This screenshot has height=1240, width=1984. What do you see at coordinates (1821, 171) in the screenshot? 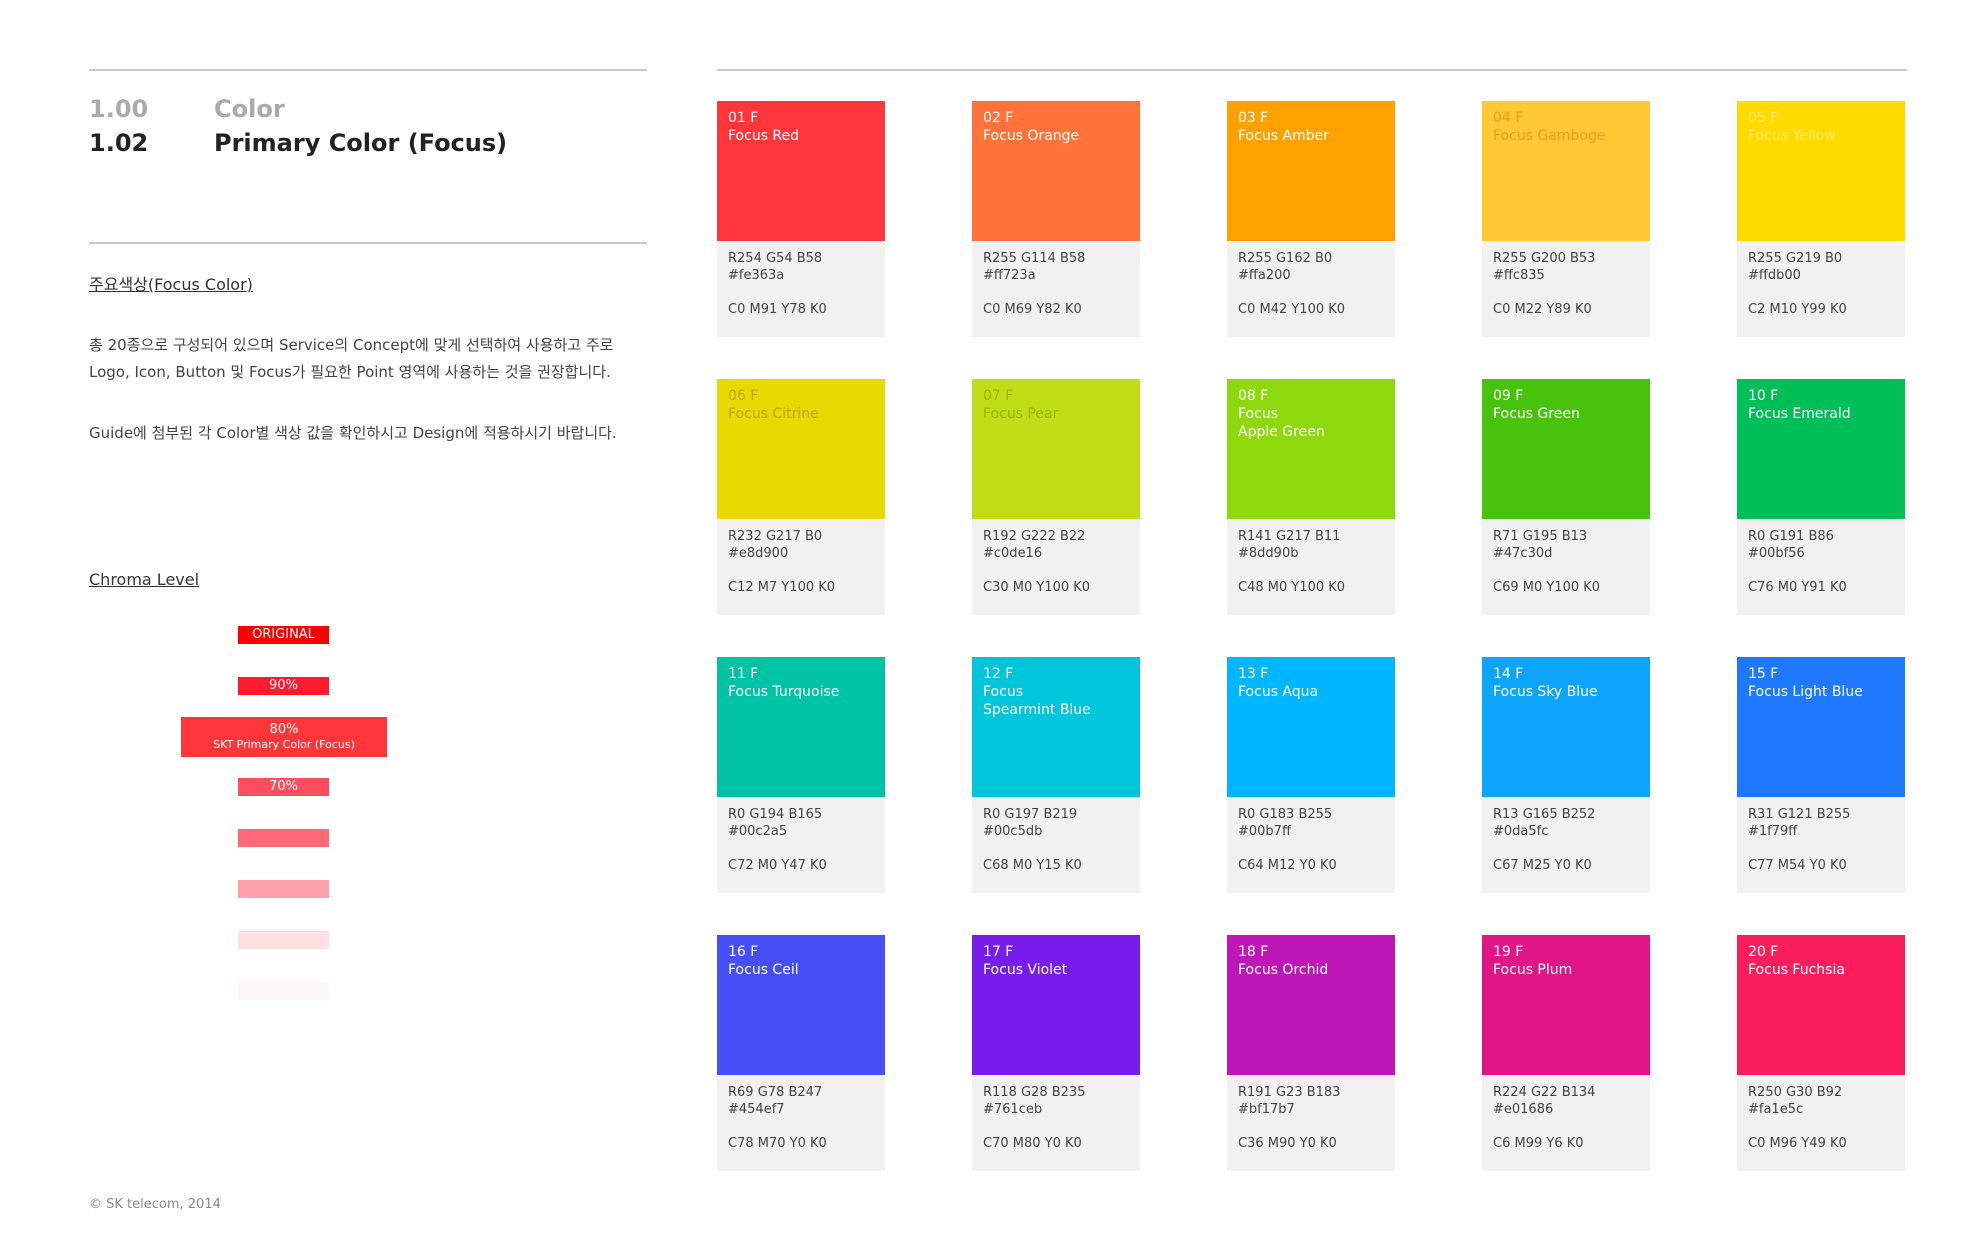
I see `color-chip: 05 F Focus Yellow` at bounding box center [1821, 171].